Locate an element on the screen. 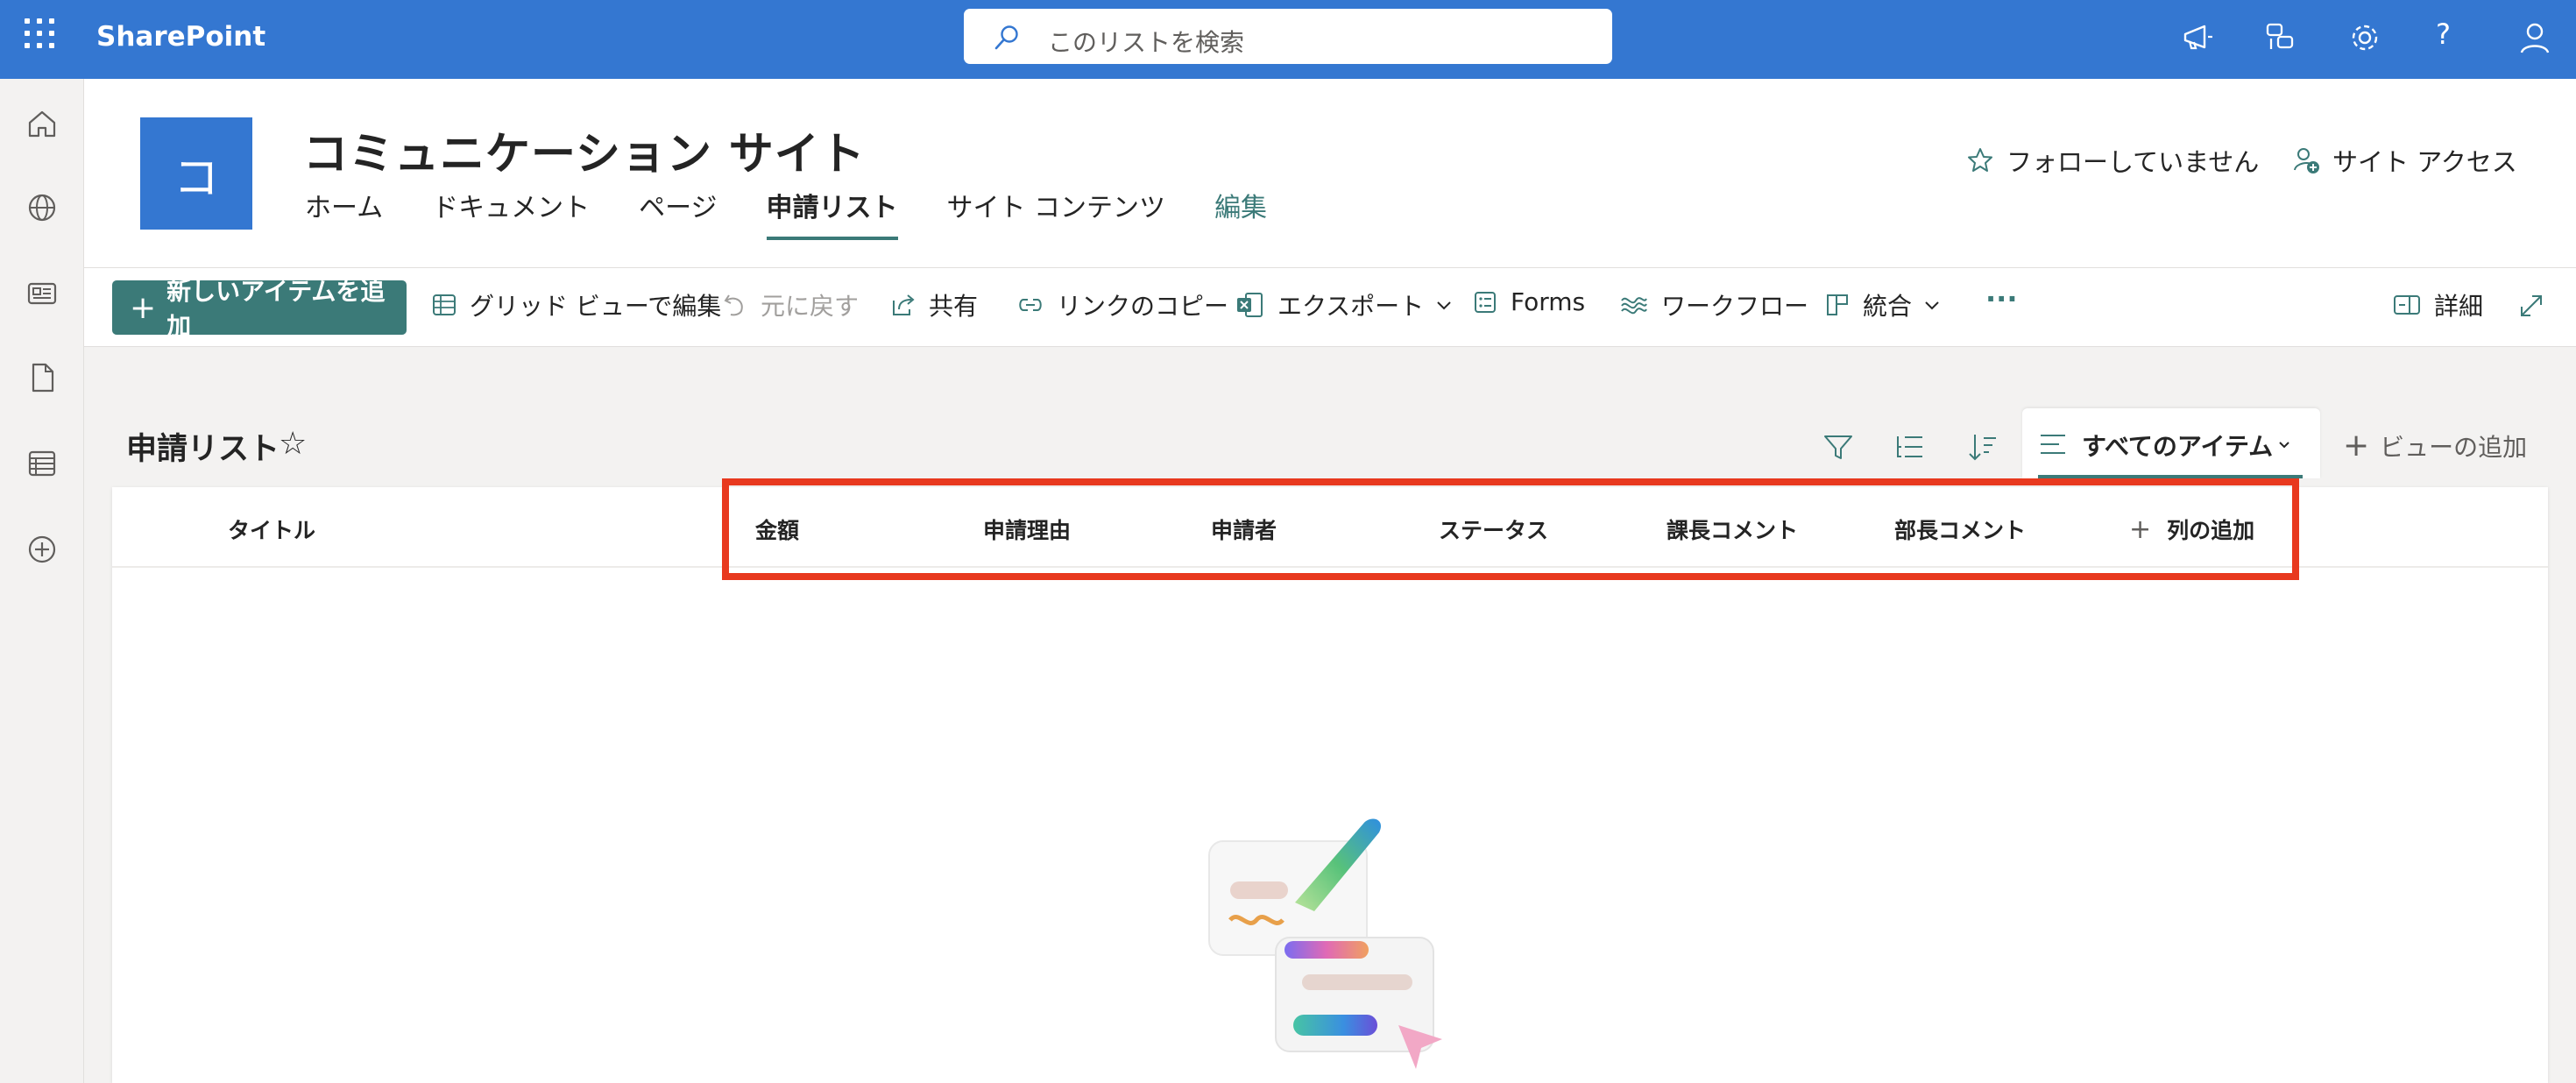  more-button: ··· is located at coordinates (2001, 298).